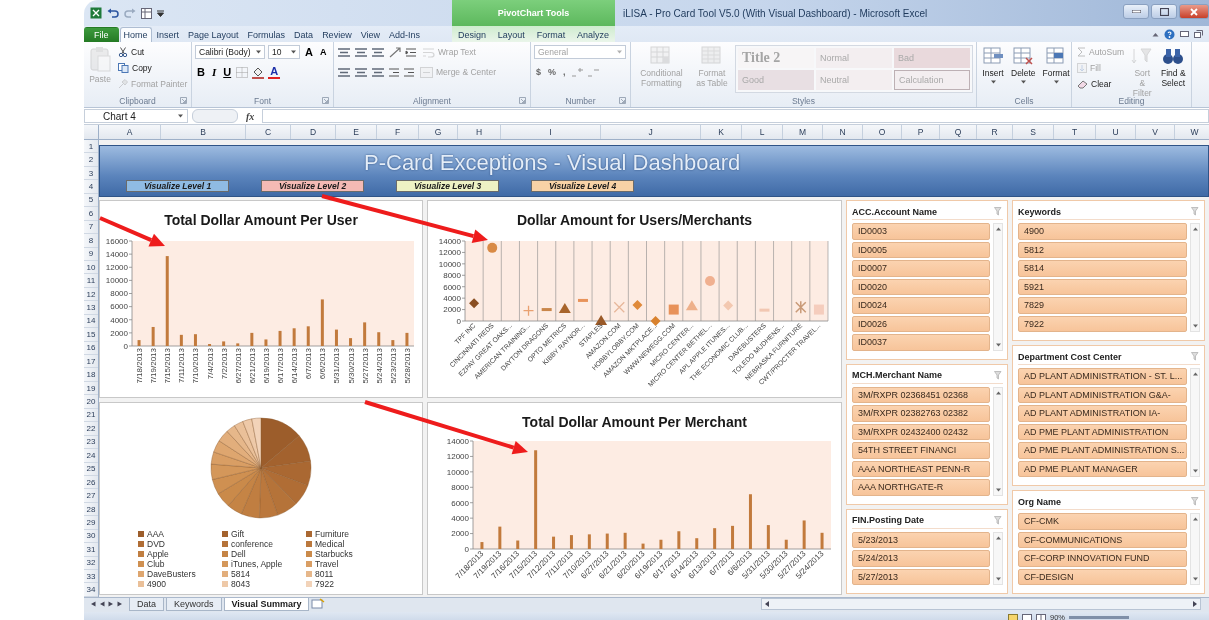 Image resolution: width=1209 pixels, height=620 pixels. Describe the element at coordinates (921, 539) in the screenshot. I see `slicer-item: 5/23/2013` at that location.